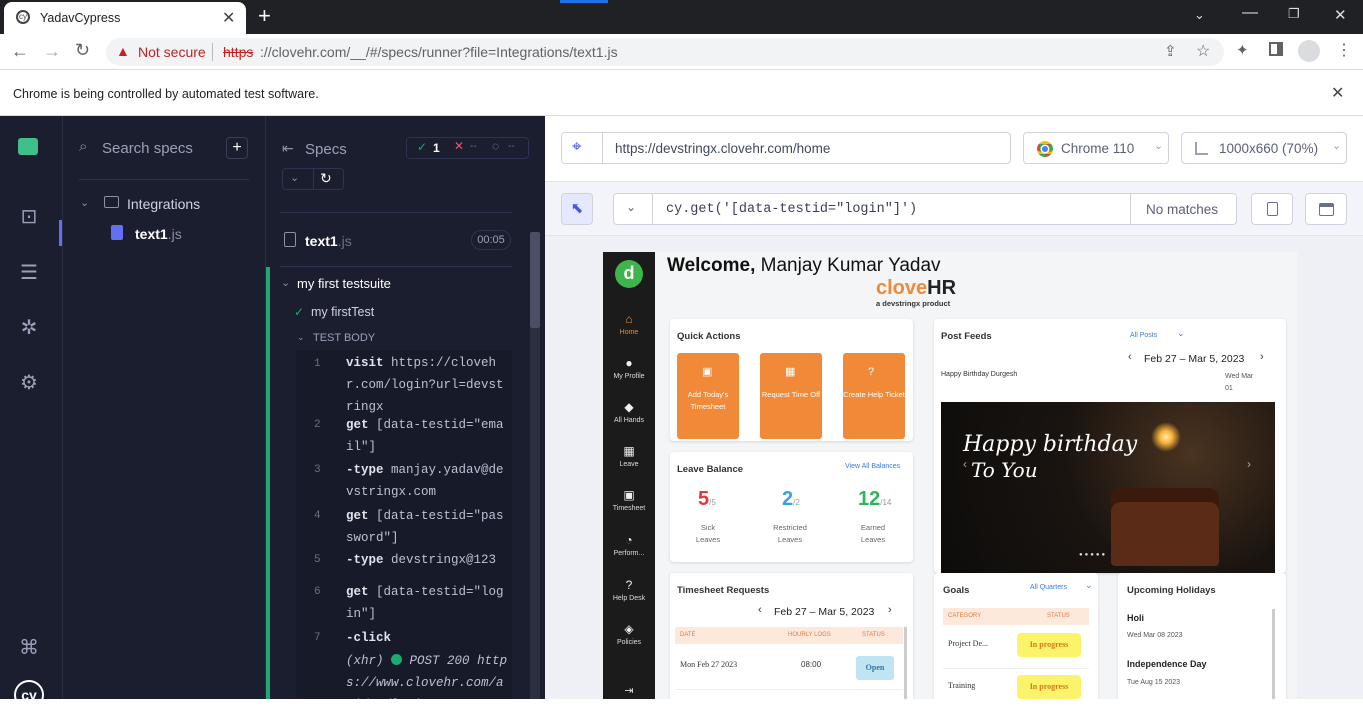 The image size is (1363, 710). What do you see at coordinates (212, 52) in the screenshot?
I see `address-divider` at bounding box center [212, 52].